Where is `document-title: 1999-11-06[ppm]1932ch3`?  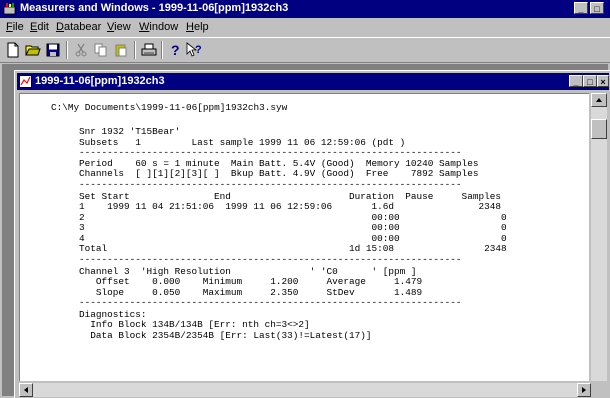 document-title: 1999-11-06[ppm]1932ch3 is located at coordinates (100, 81).